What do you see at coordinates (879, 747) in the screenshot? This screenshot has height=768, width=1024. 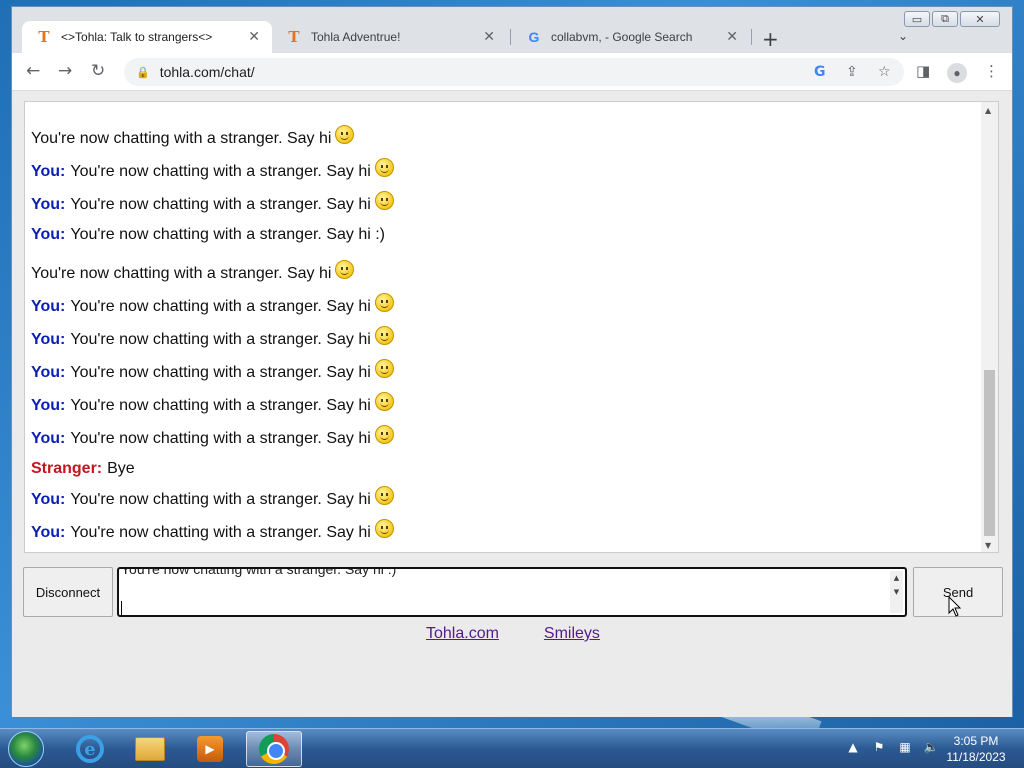 I see `action-center-flag-icon: ⚑` at bounding box center [879, 747].